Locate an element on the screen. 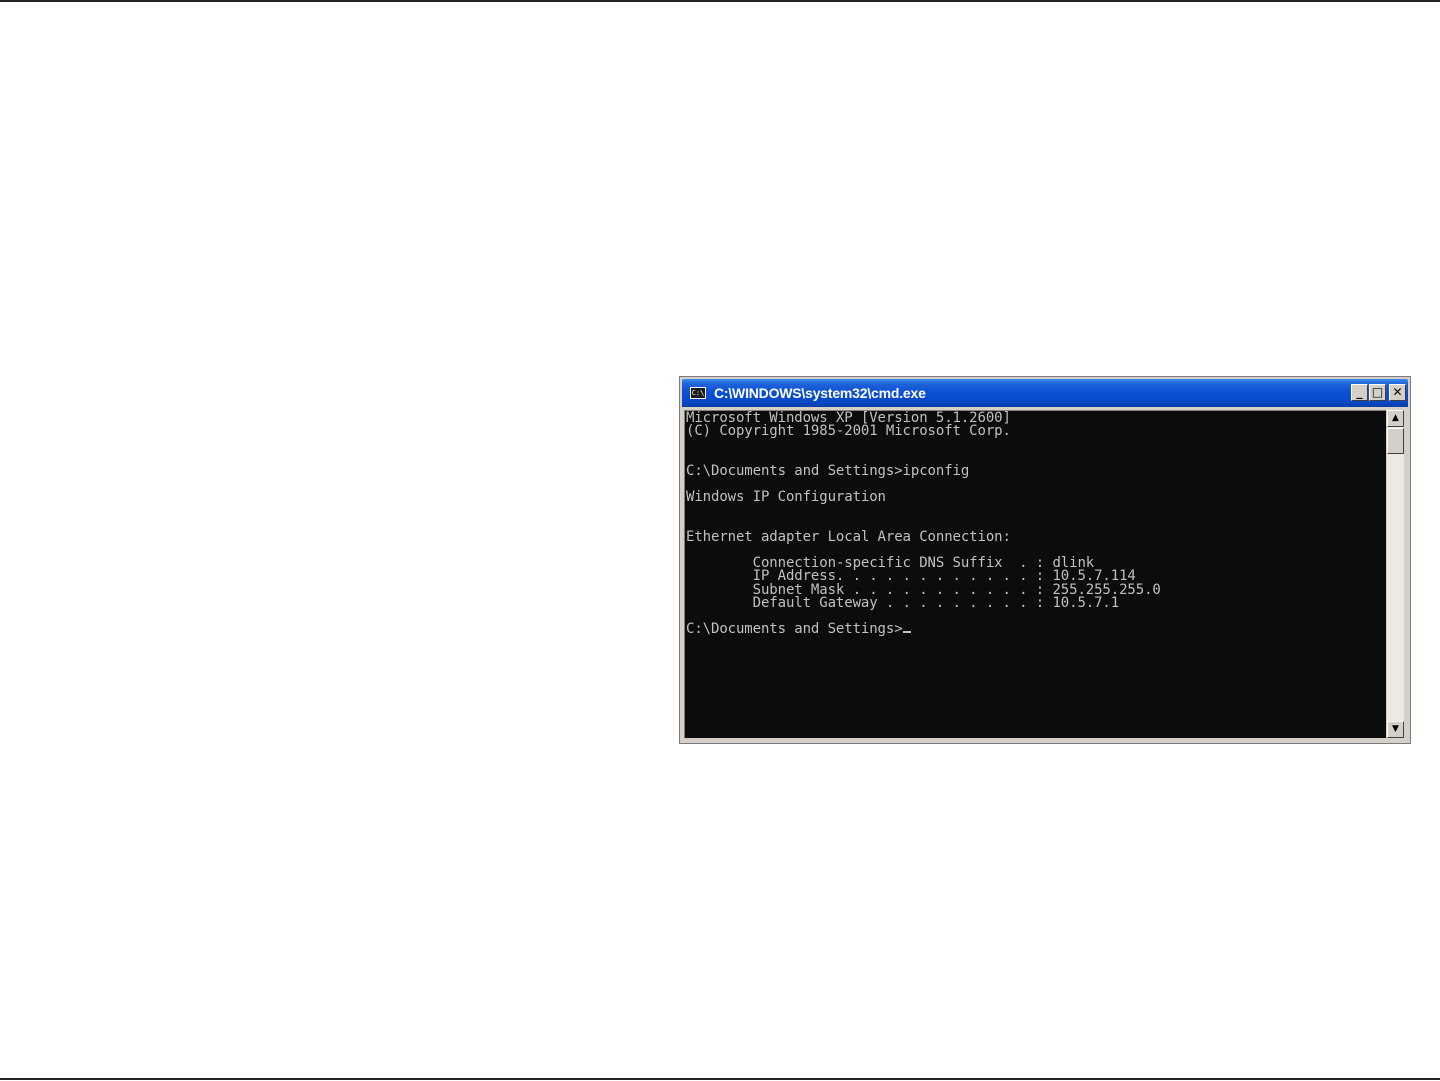  console-line: C:\Documents and Settings> is located at coordinates (794, 629).